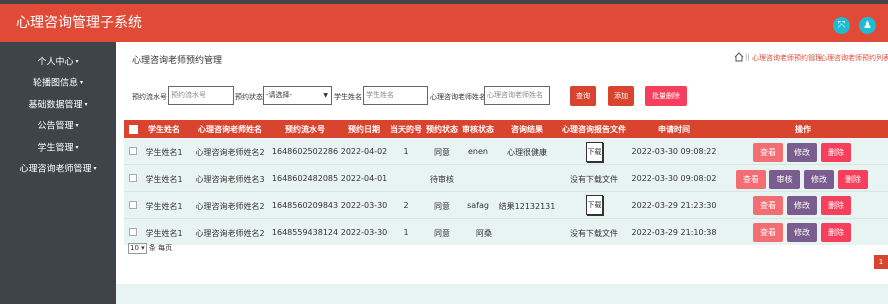  What do you see at coordinates (458, 97) in the screenshot?
I see `teacher-label: 心理咨询老师姓名` at bounding box center [458, 97].